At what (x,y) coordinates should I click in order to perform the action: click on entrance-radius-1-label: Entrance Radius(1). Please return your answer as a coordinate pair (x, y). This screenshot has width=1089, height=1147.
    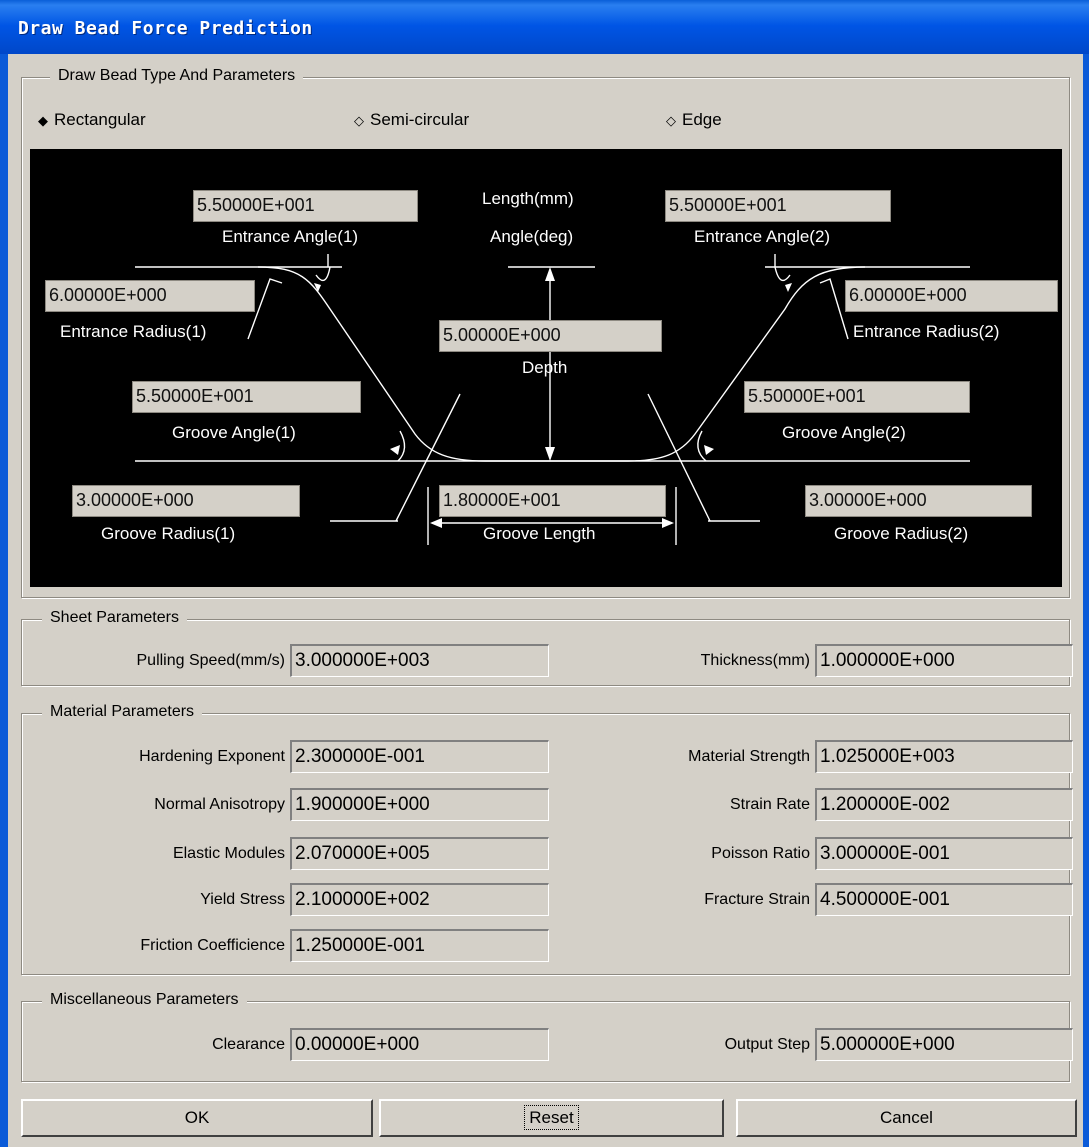
    Looking at the image, I should click on (133, 331).